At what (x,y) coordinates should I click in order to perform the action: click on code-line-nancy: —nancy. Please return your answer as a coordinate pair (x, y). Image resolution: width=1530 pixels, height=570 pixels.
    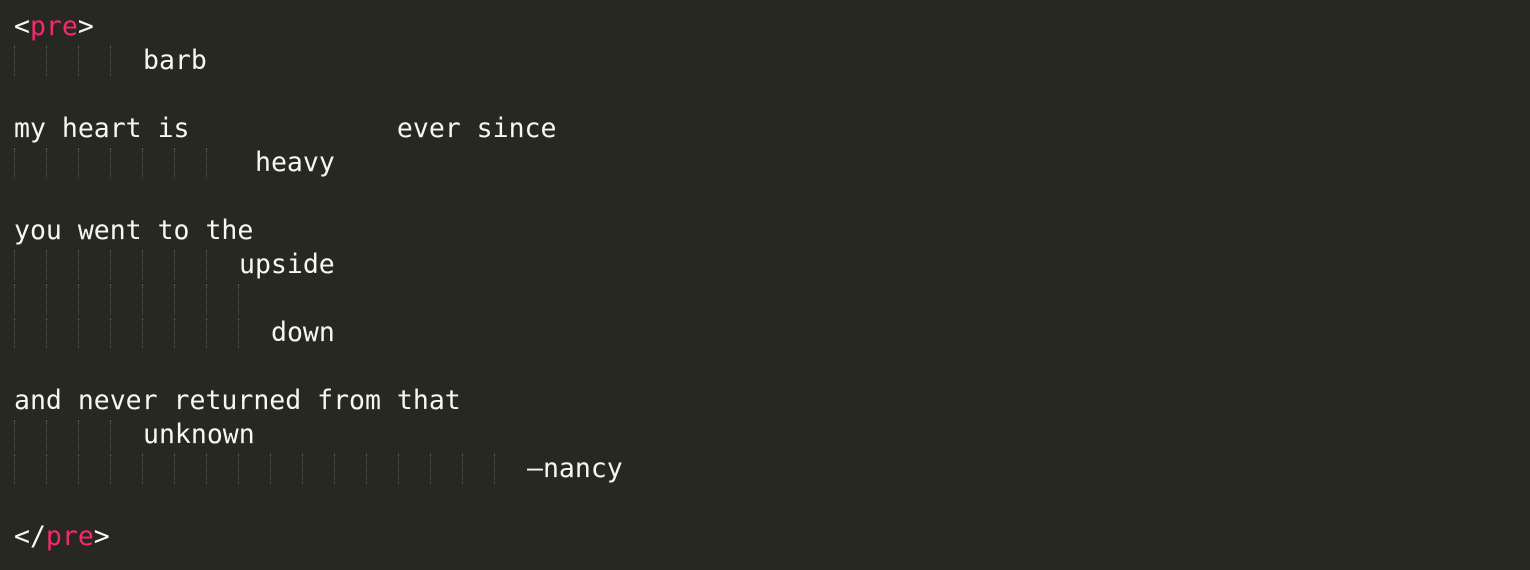
    Looking at the image, I should click on (575, 468).